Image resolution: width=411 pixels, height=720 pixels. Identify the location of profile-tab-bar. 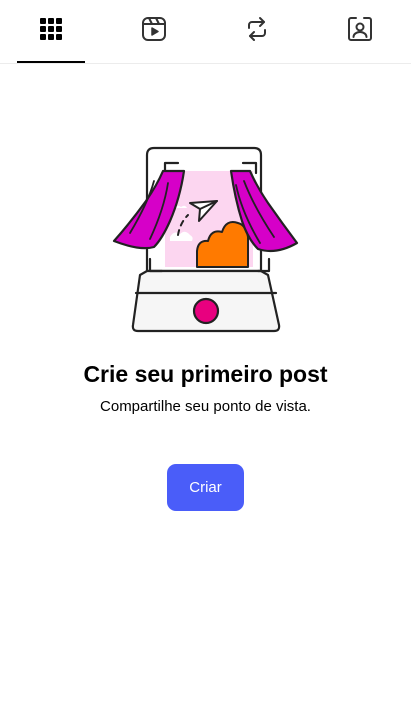
(205, 32).